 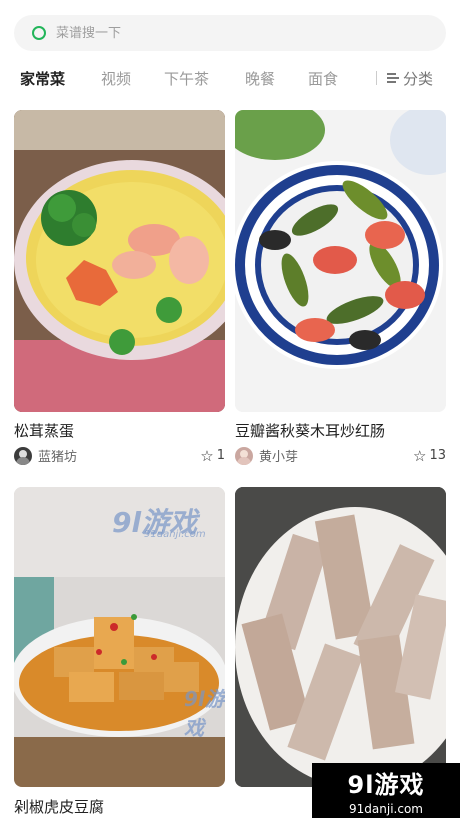 I want to click on search-input, so click(x=236, y=33).